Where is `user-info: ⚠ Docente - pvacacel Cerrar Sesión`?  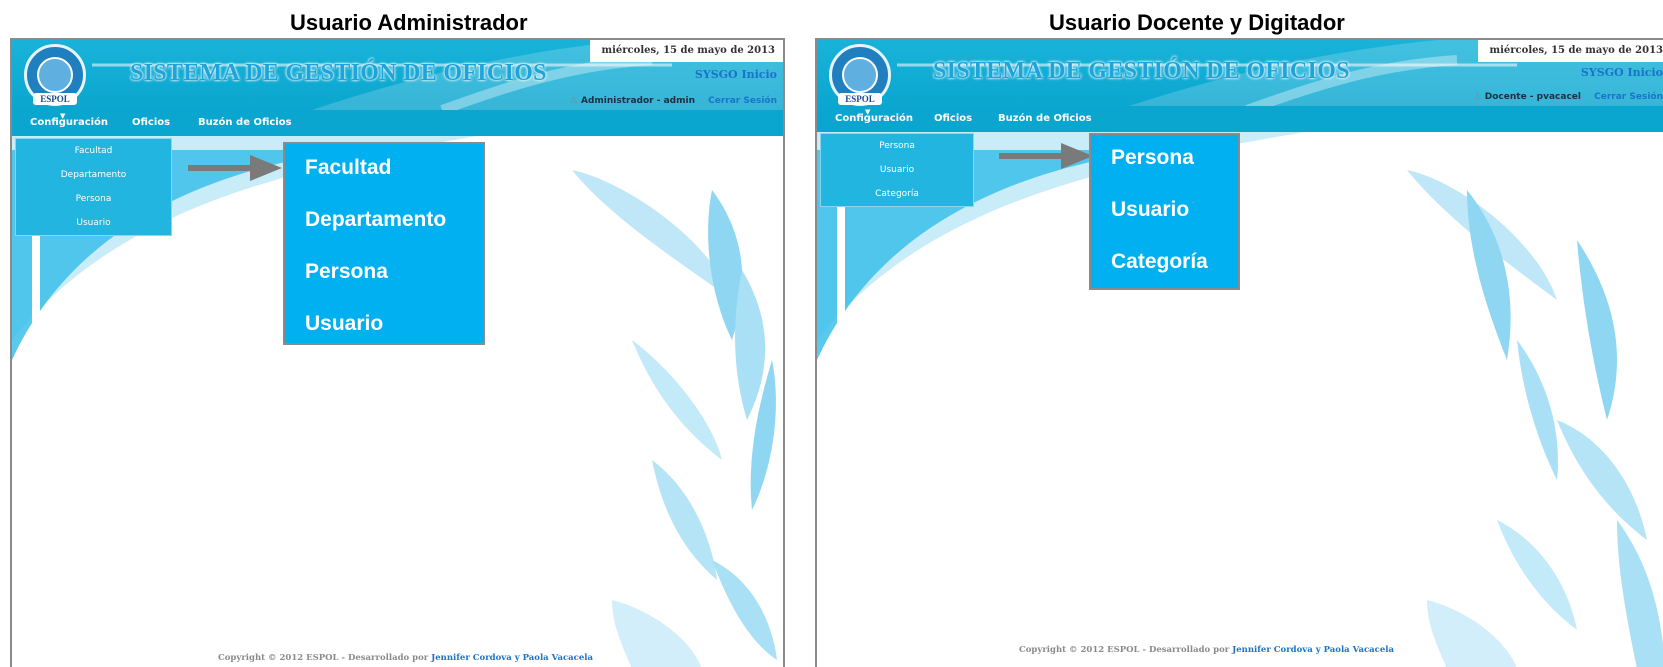
user-info: ⚠ Docente - pvacacel Cerrar Sesión is located at coordinates (1568, 97).